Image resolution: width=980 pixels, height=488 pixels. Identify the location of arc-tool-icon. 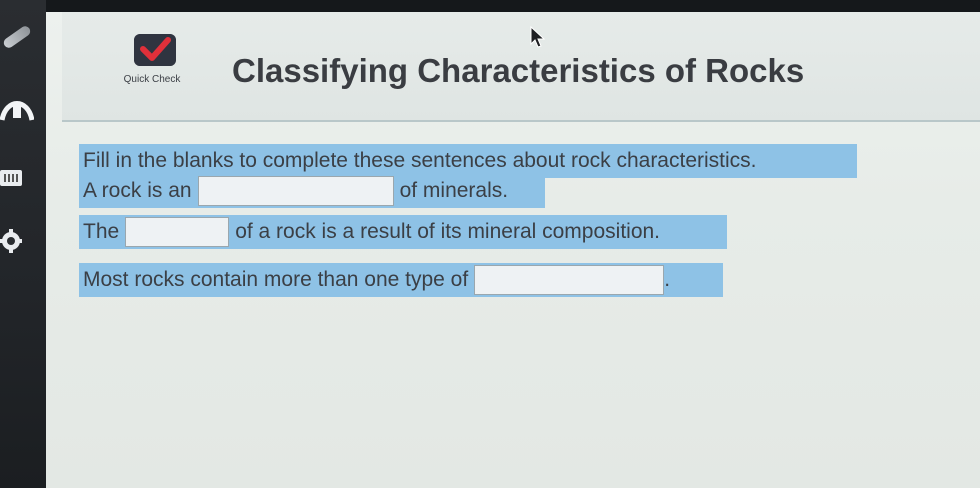
(17, 108).